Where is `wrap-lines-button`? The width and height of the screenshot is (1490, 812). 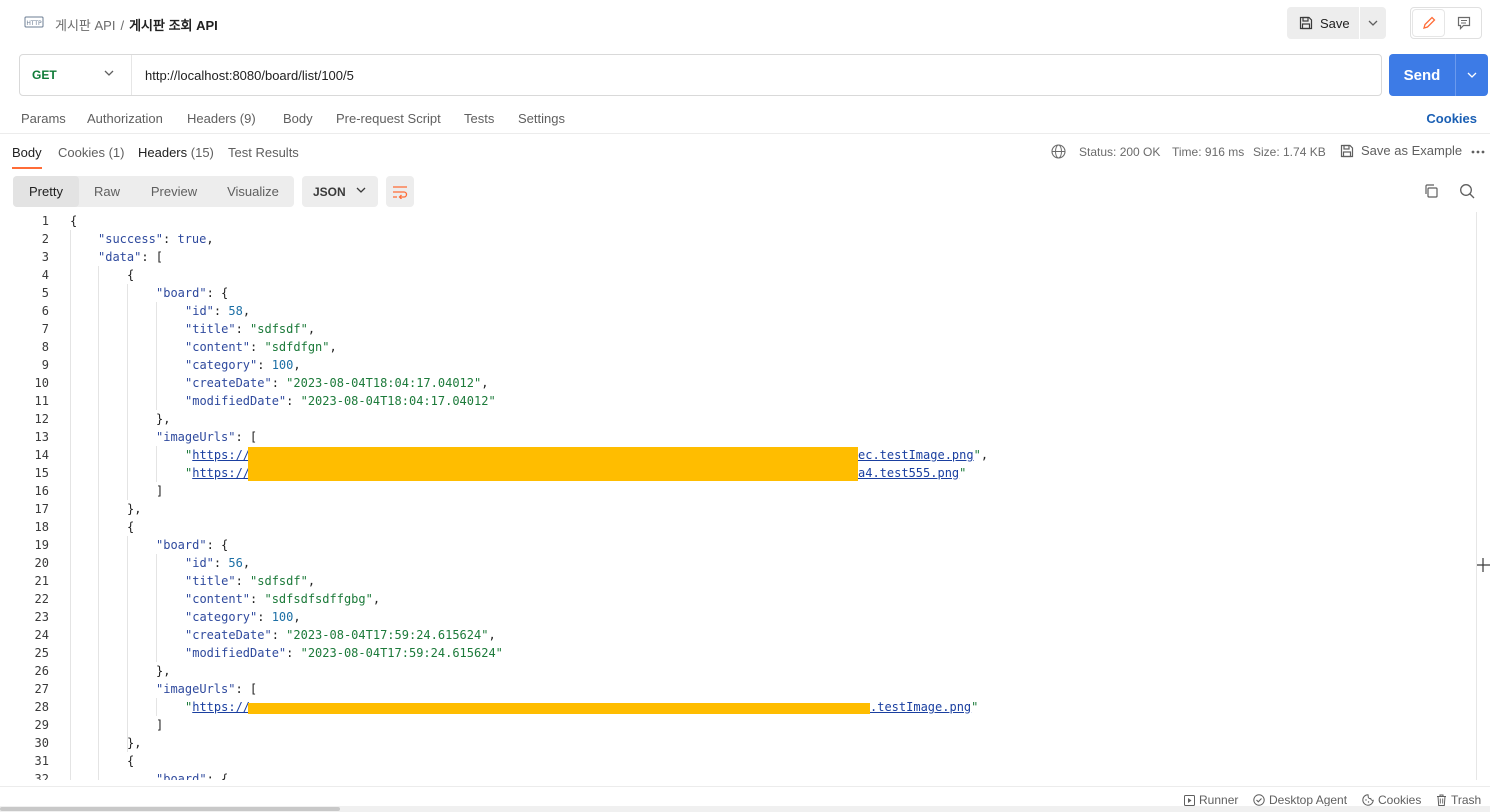 wrap-lines-button is located at coordinates (400, 191).